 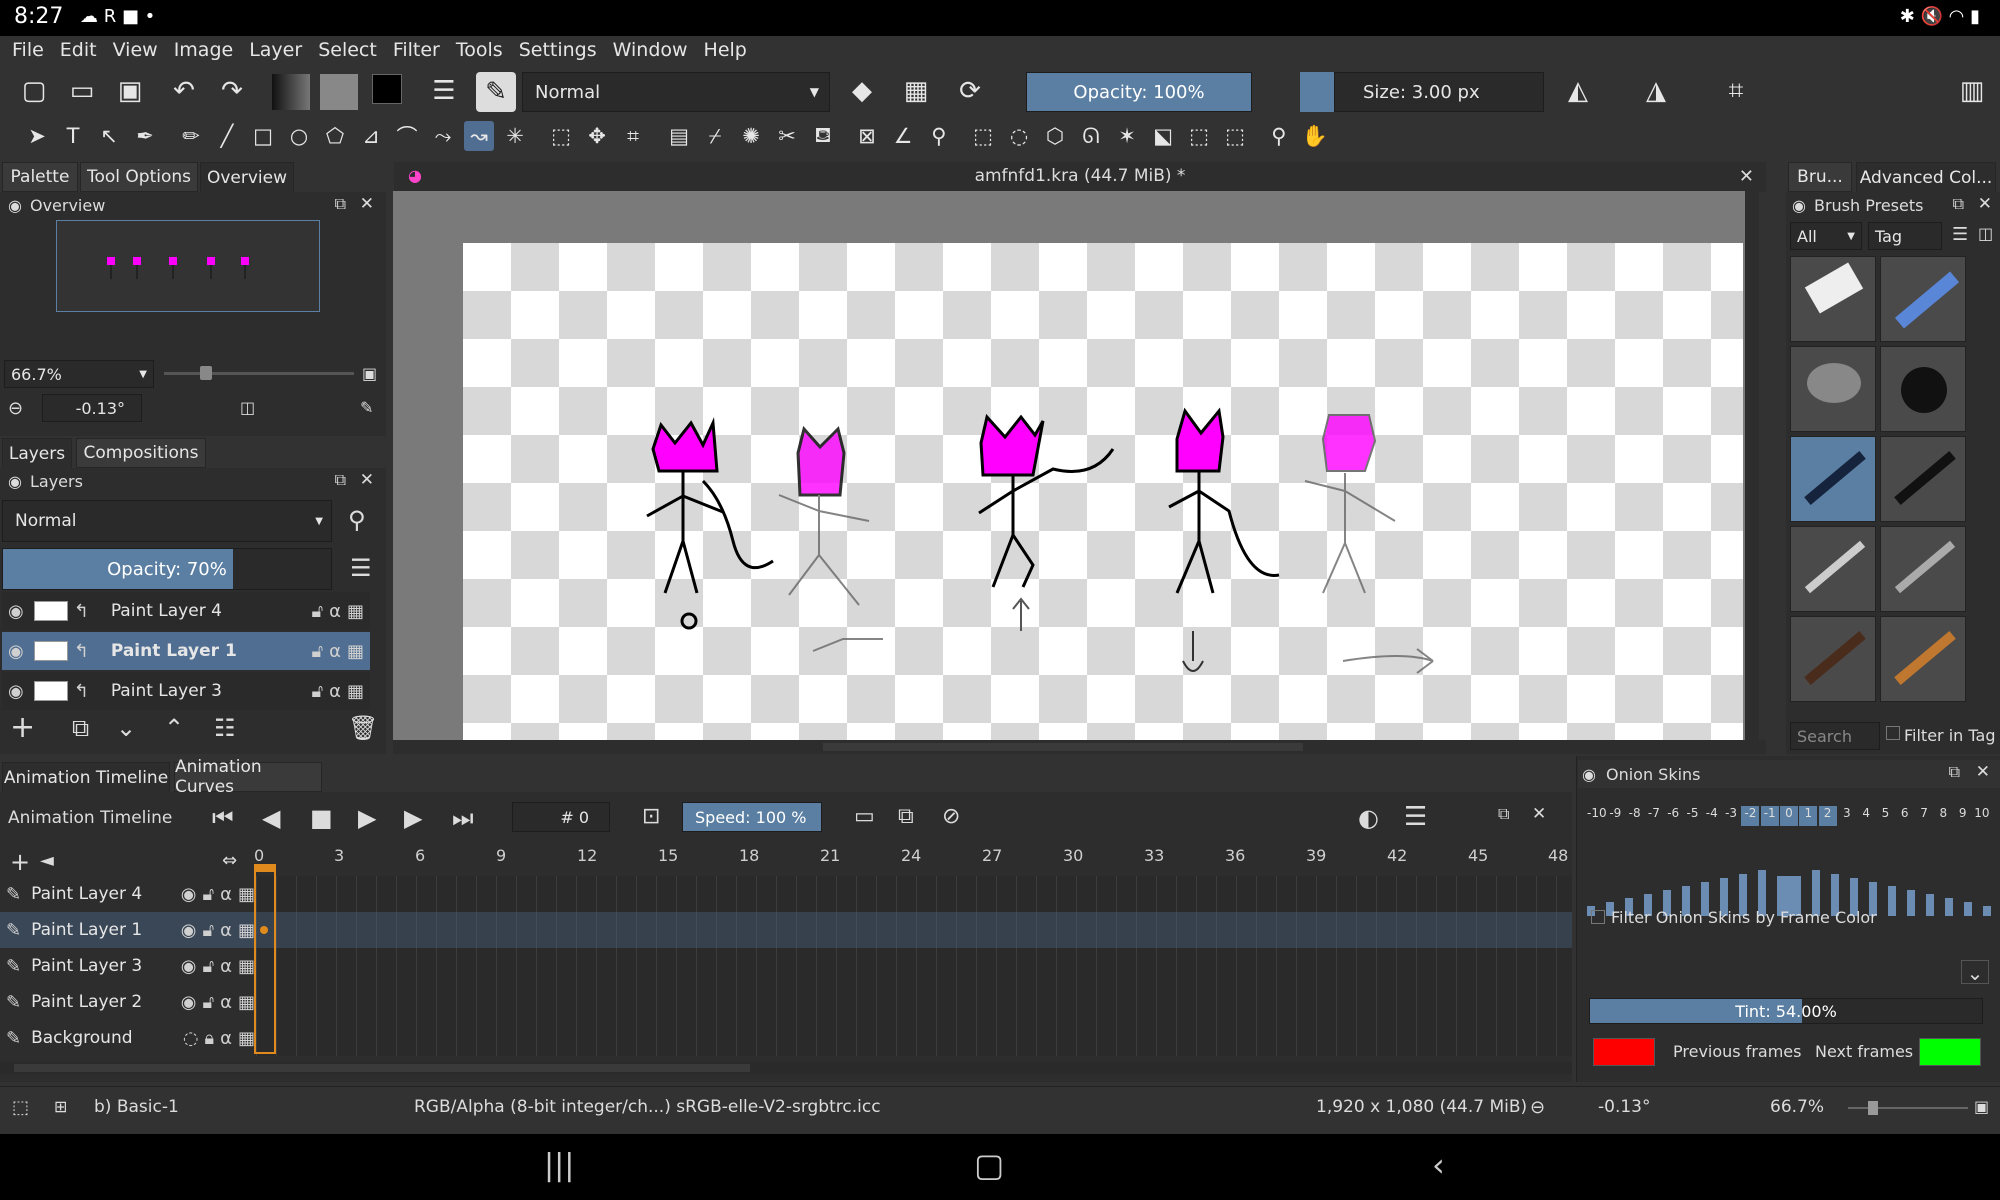 What do you see at coordinates (633, 136) in the screenshot?
I see `crop-tool-icon: ⌗` at bounding box center [633, 136].